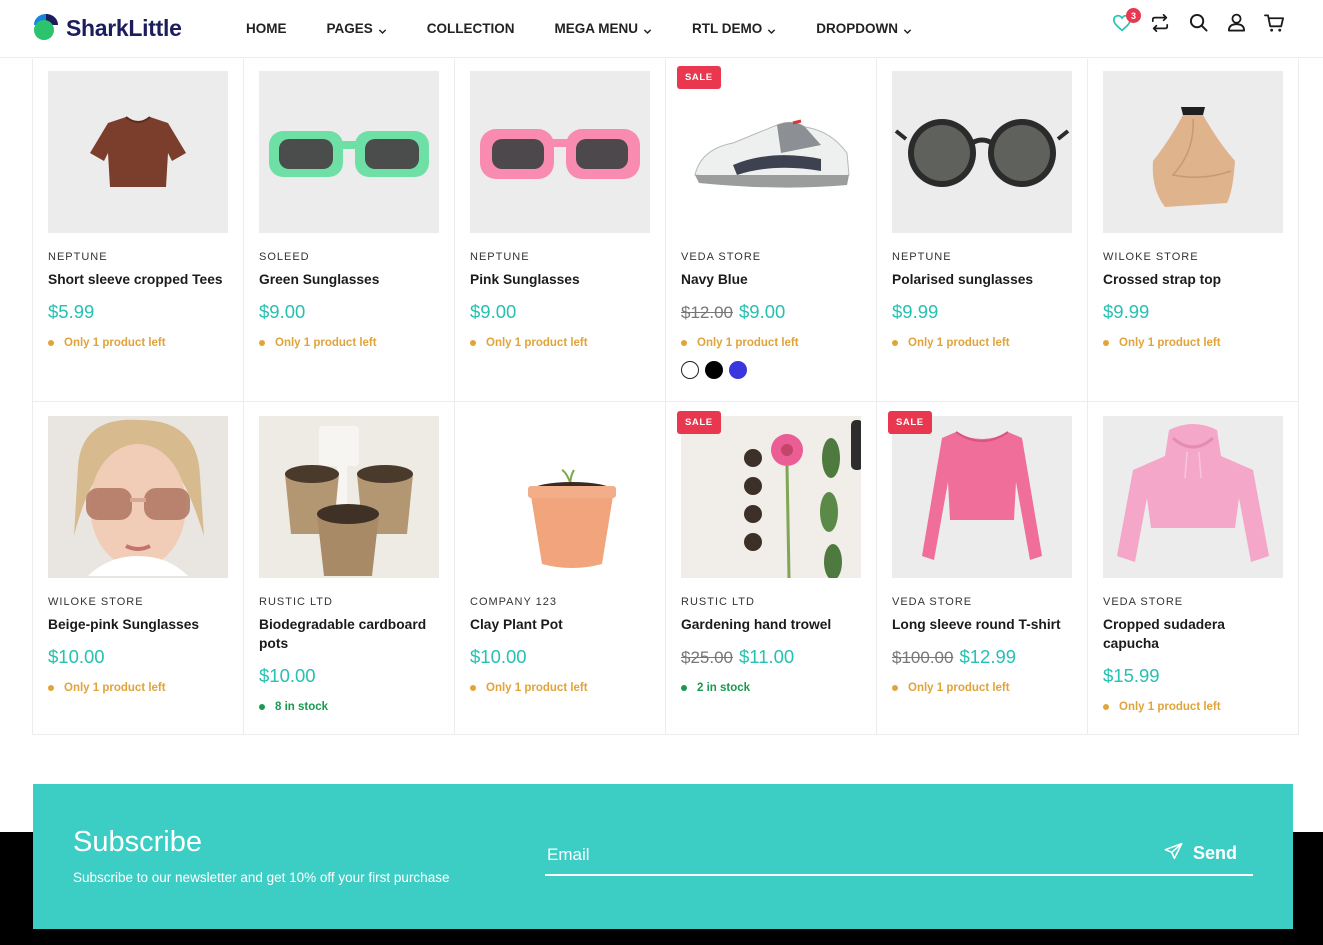 This screenshot has width=1323, height=945. Describe the element at coordinates (471, 28) in the screenshot. I see `nav-collection: COLLECTION` at that location.